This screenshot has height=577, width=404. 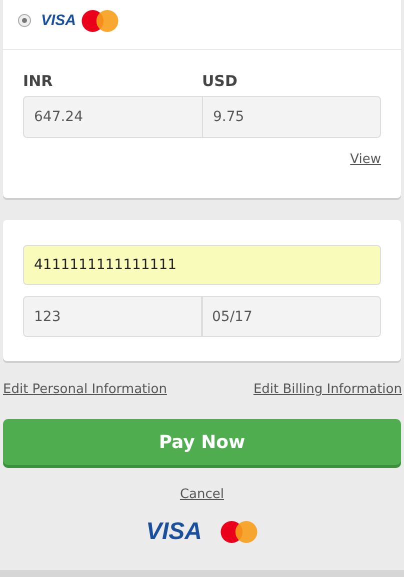 I want to click on currency-label: INR, so click(x=38, y=81).